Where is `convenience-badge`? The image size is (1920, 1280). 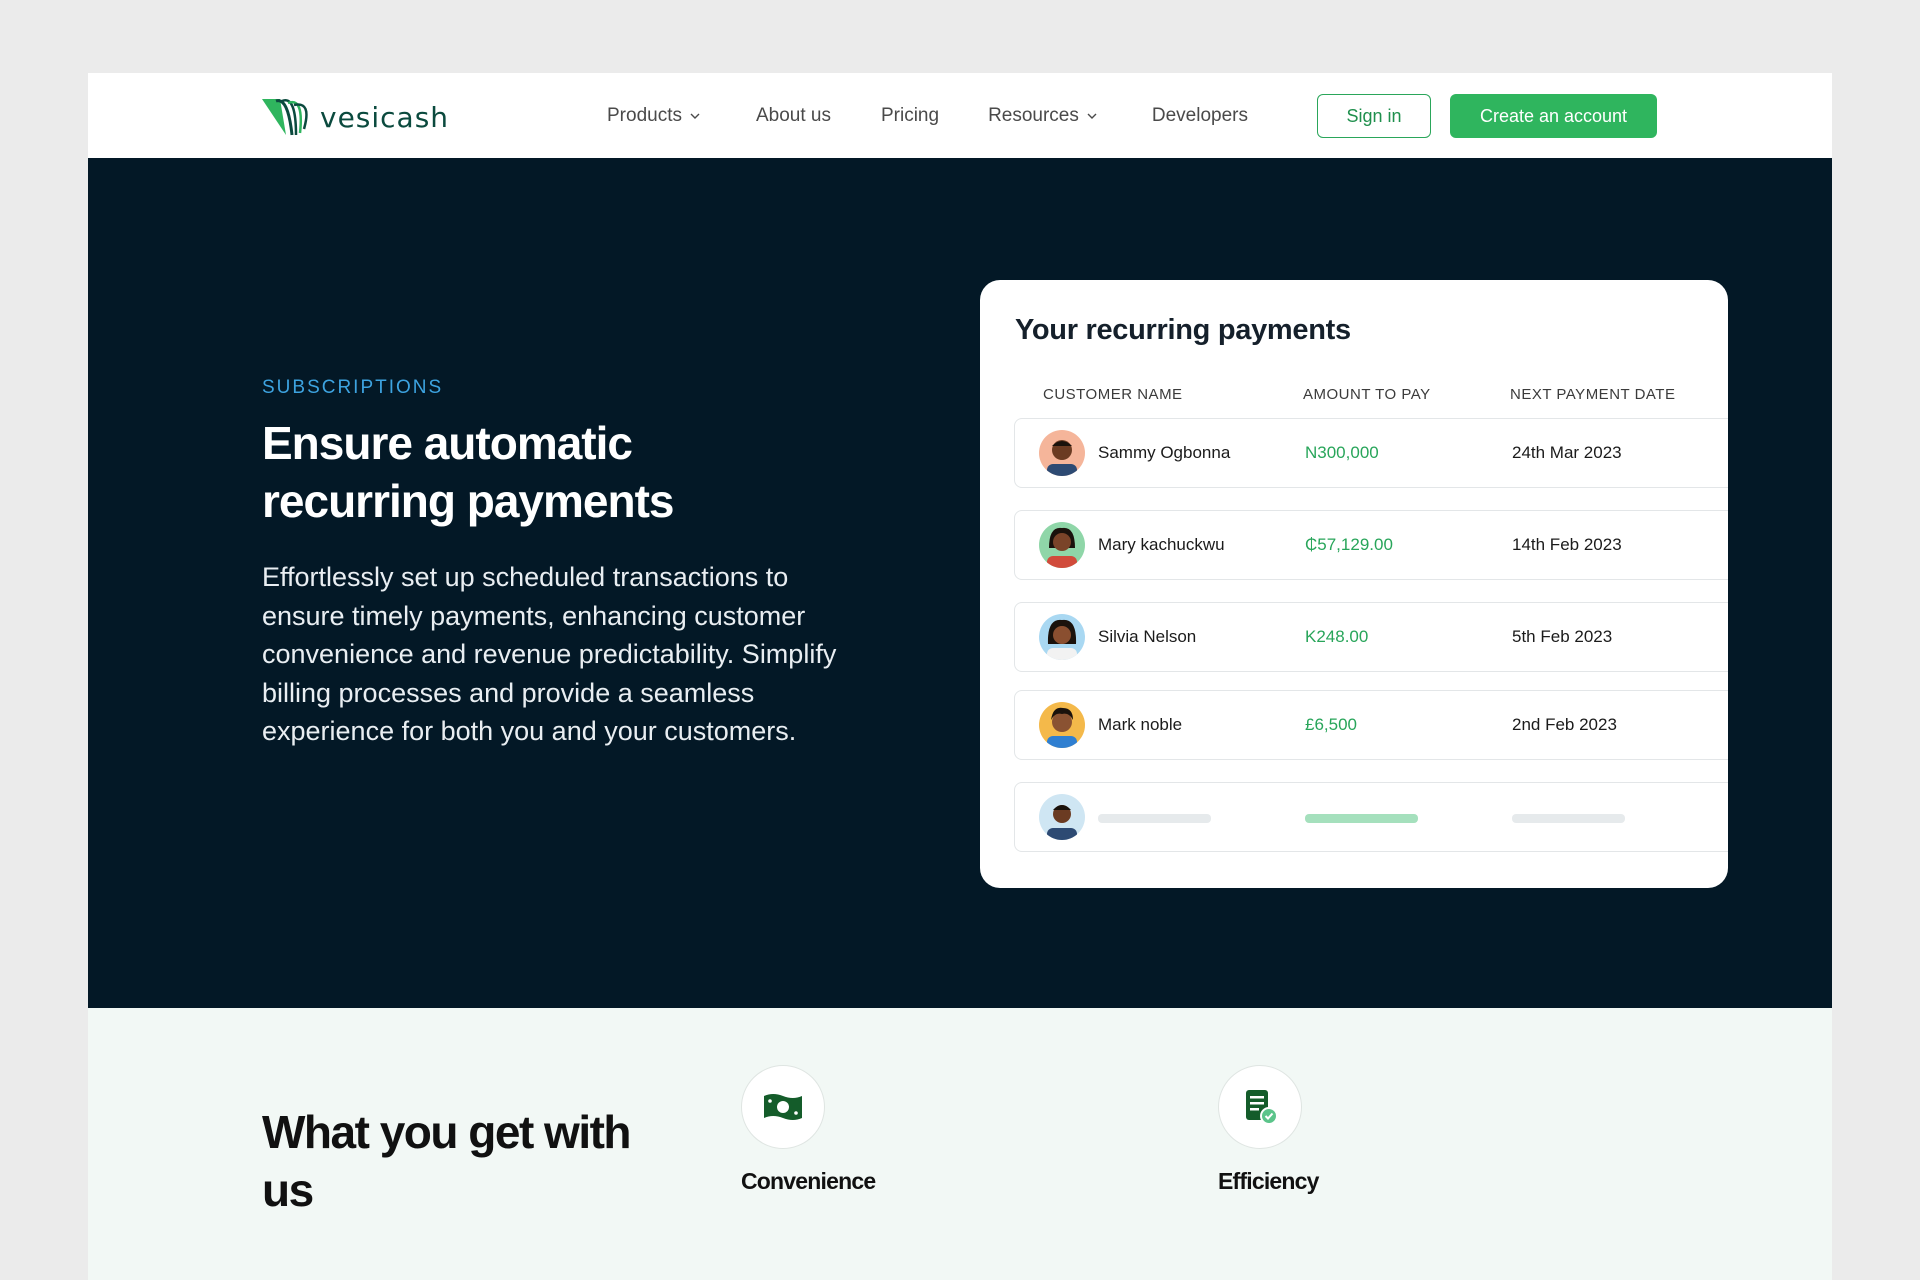
convenience-badge is located at coordinates (783, 1107).